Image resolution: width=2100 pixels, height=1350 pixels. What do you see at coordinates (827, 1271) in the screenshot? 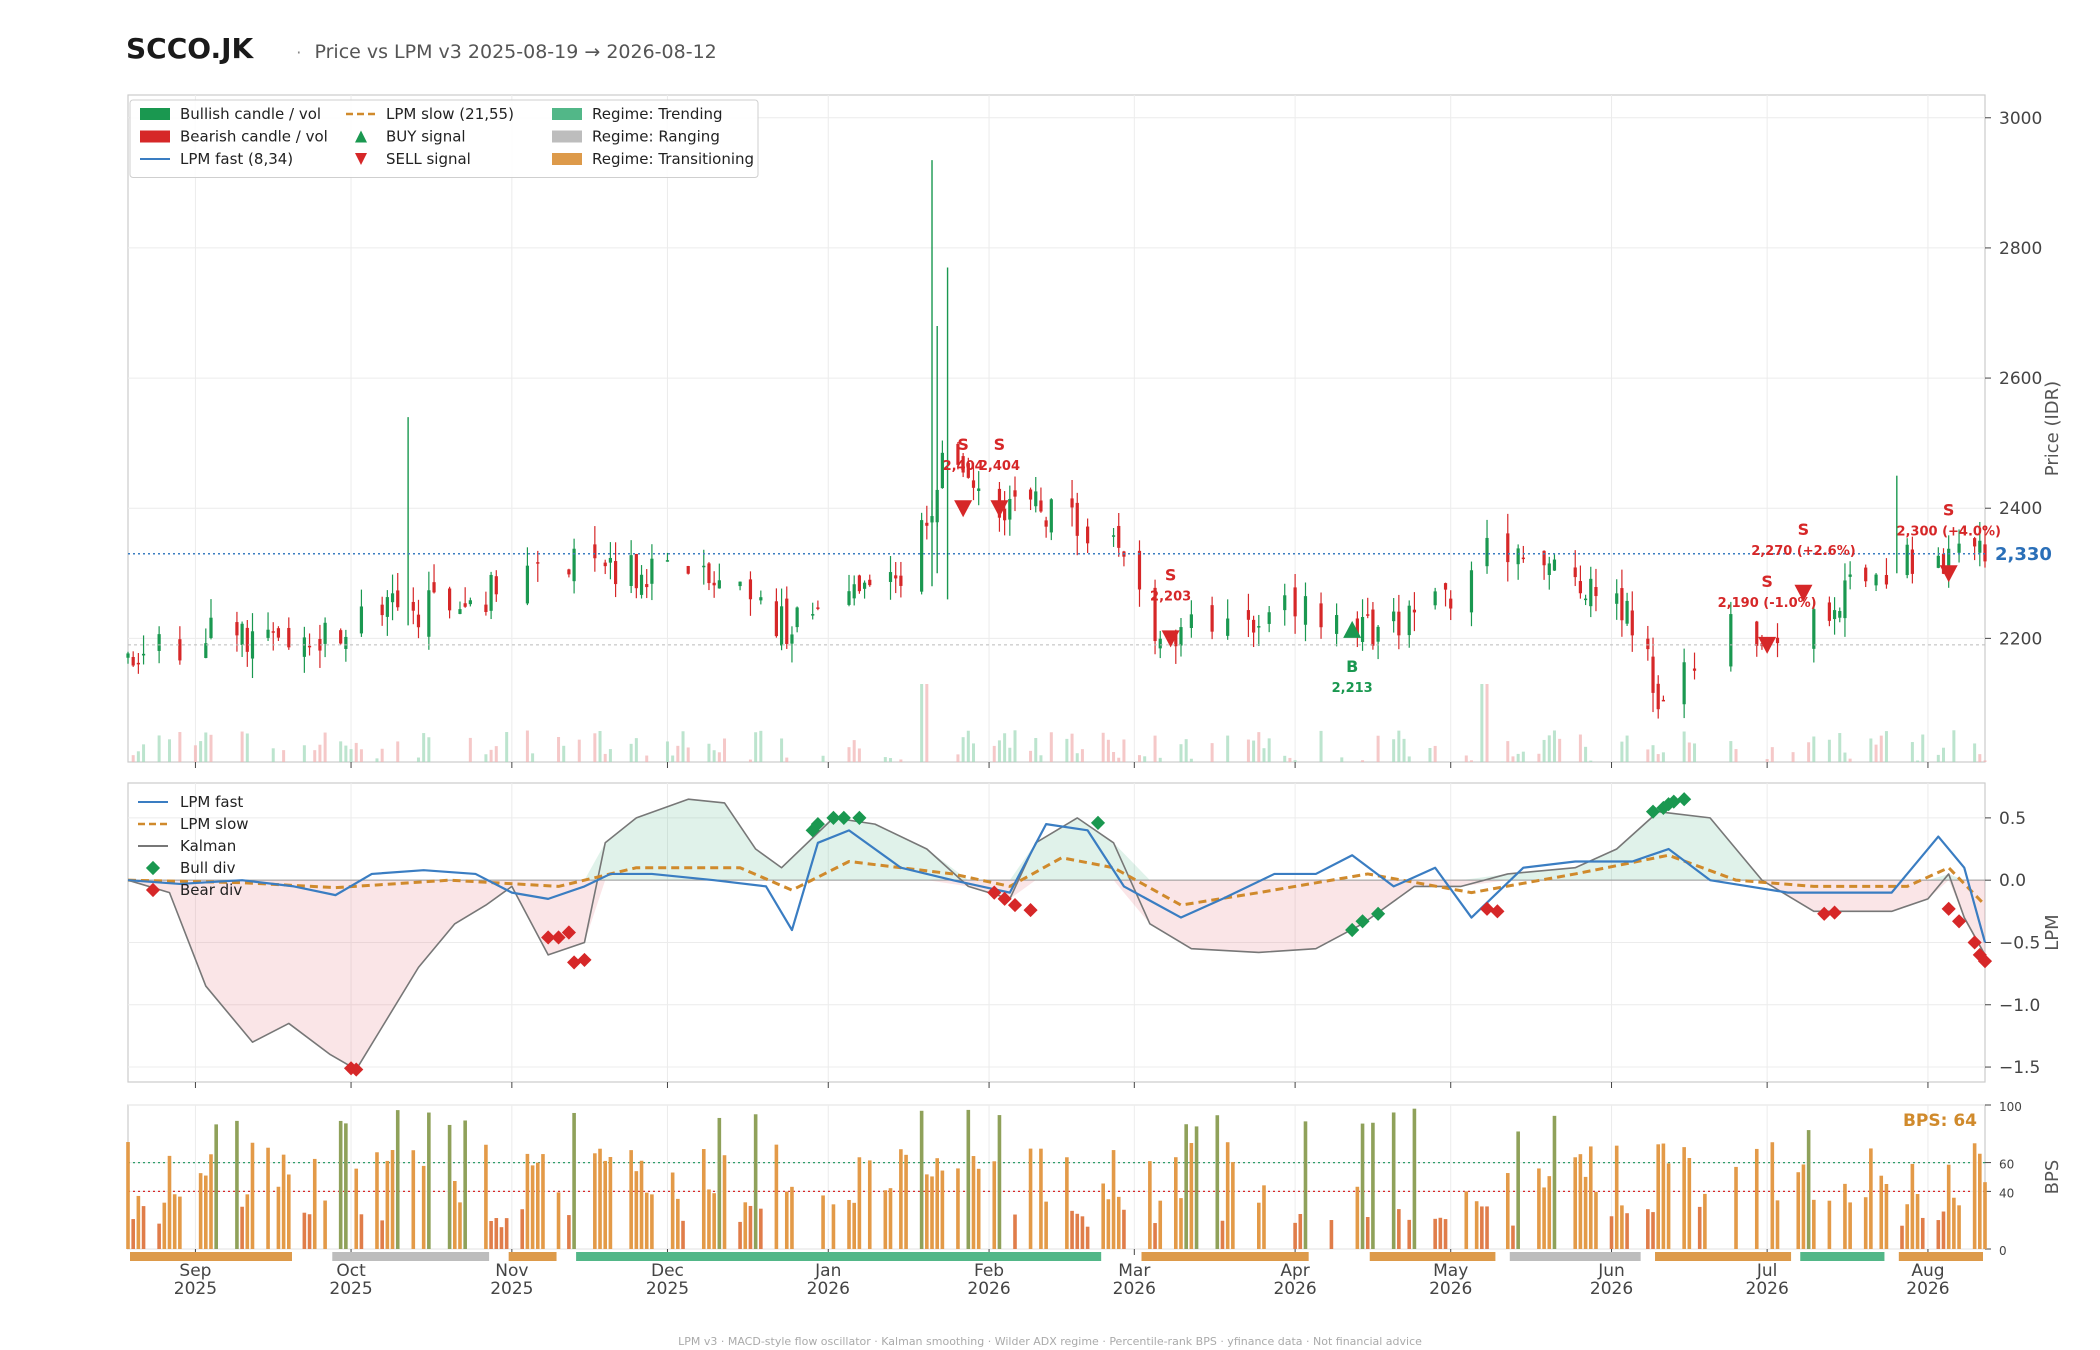
I see `x-axis-month-label: Jan` at bounding box center [827, 1271].